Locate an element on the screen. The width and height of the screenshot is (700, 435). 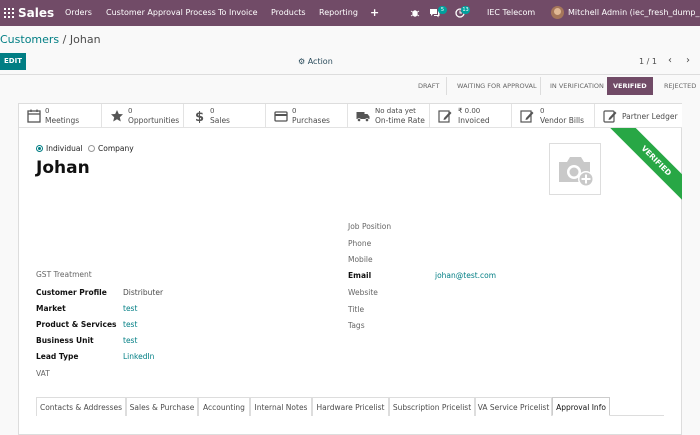
stage-verified: VERIFIED is located at coordinates (630, 86).